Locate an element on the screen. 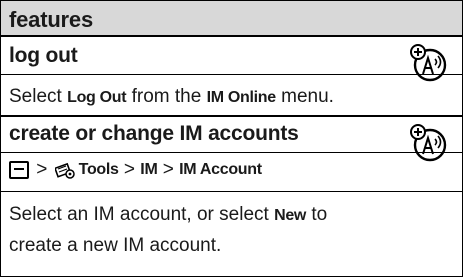 The width and height of the screenshot is (463, 277). text-fragment: to is located at coordinates (317, 214).